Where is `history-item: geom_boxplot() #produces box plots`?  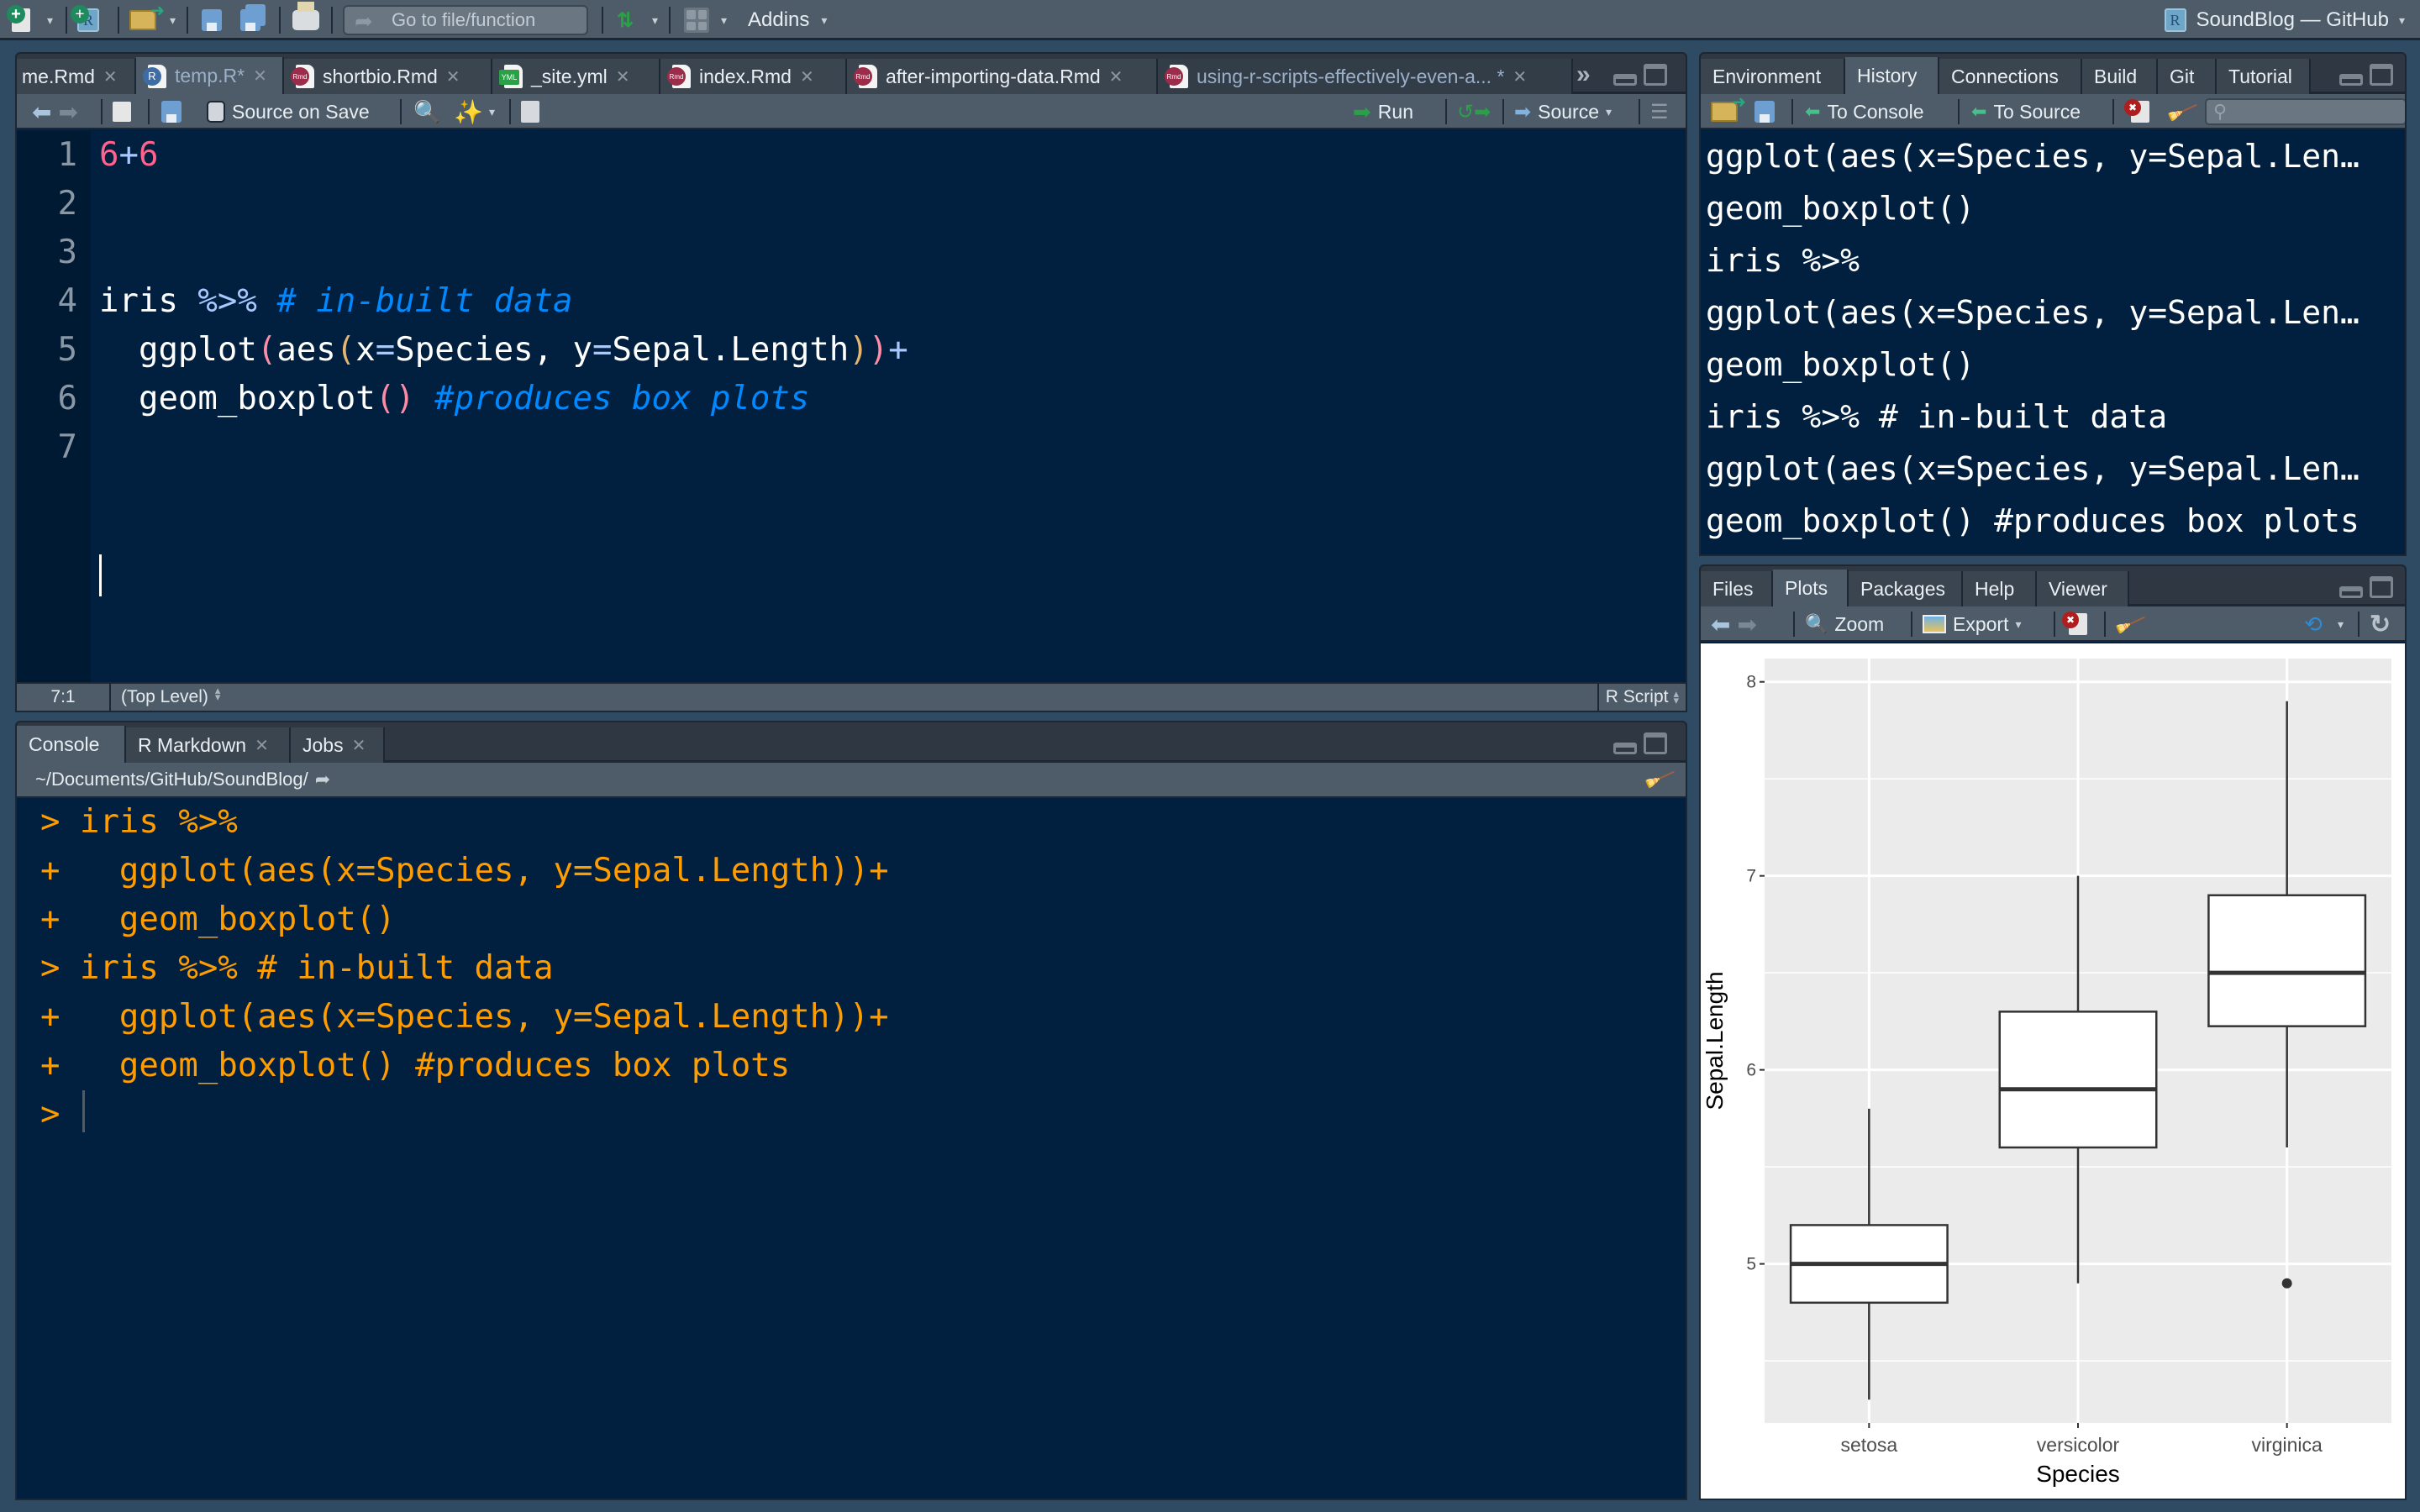 history-item: geom_boxplot() #produces box plots is located at coordinates (2054, 520).